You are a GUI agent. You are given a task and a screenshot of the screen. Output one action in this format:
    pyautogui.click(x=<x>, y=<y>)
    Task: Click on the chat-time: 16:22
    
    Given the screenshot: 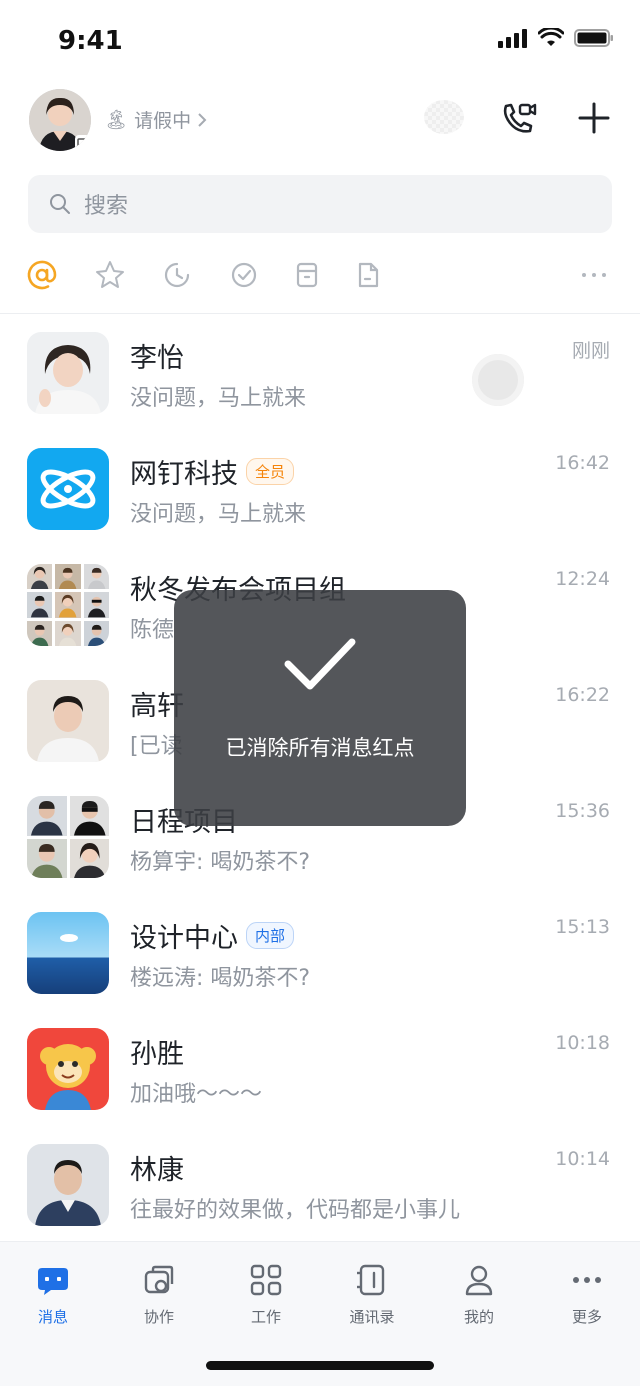 What is the action you would take?
    pyautogui.click(x=582, y=695)
    